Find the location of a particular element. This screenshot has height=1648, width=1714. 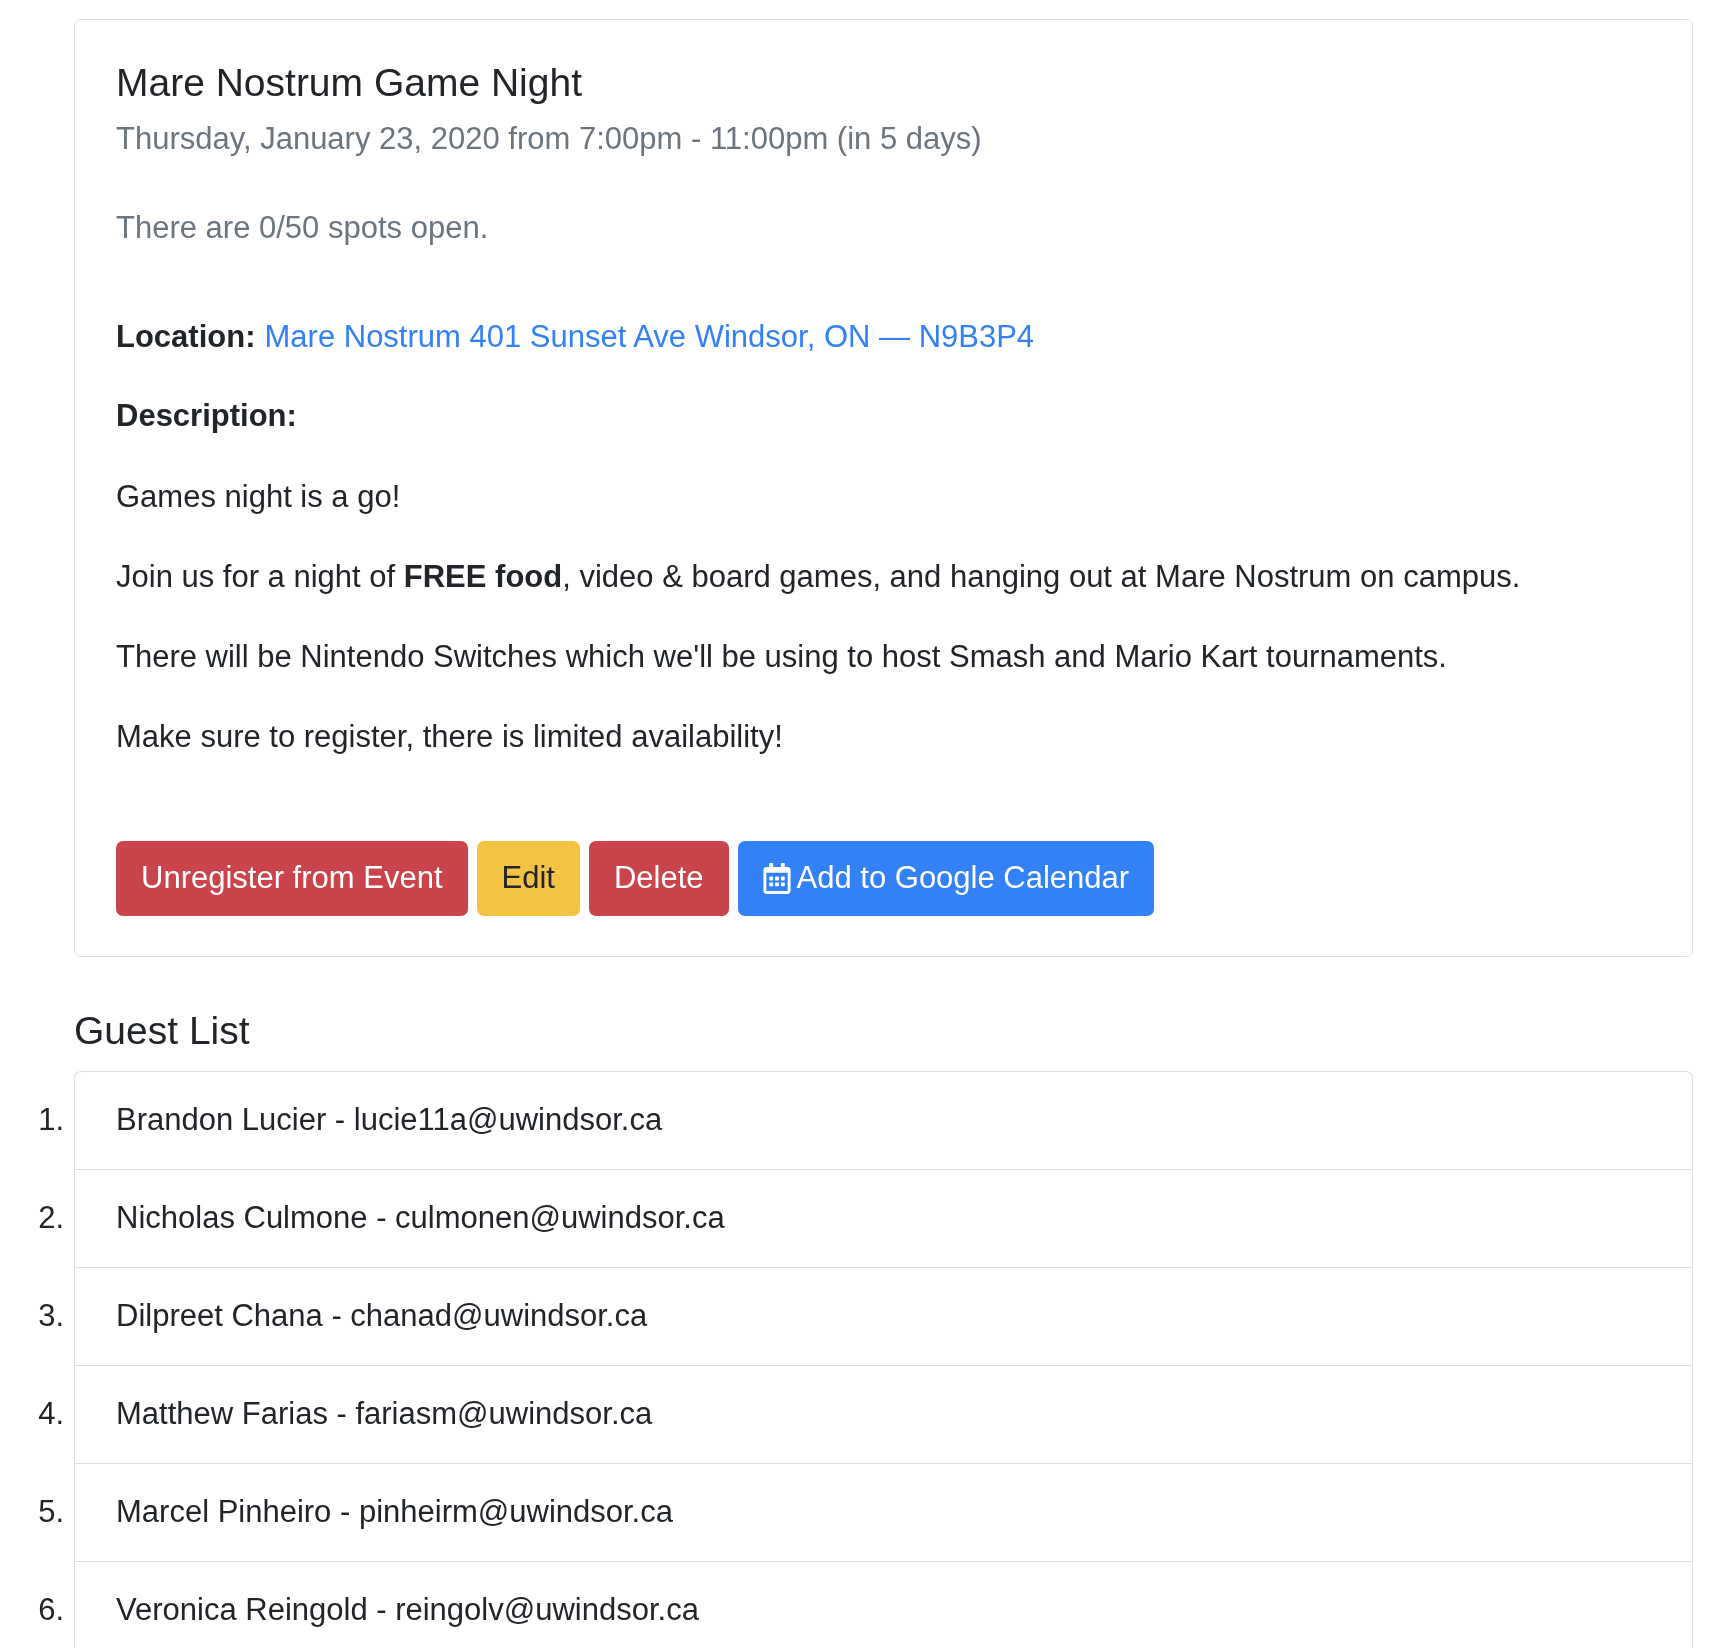

guest-row: Marcel Pinheiro - pinheirm@uwindsor.ca is located at coordinates (883, 1512).